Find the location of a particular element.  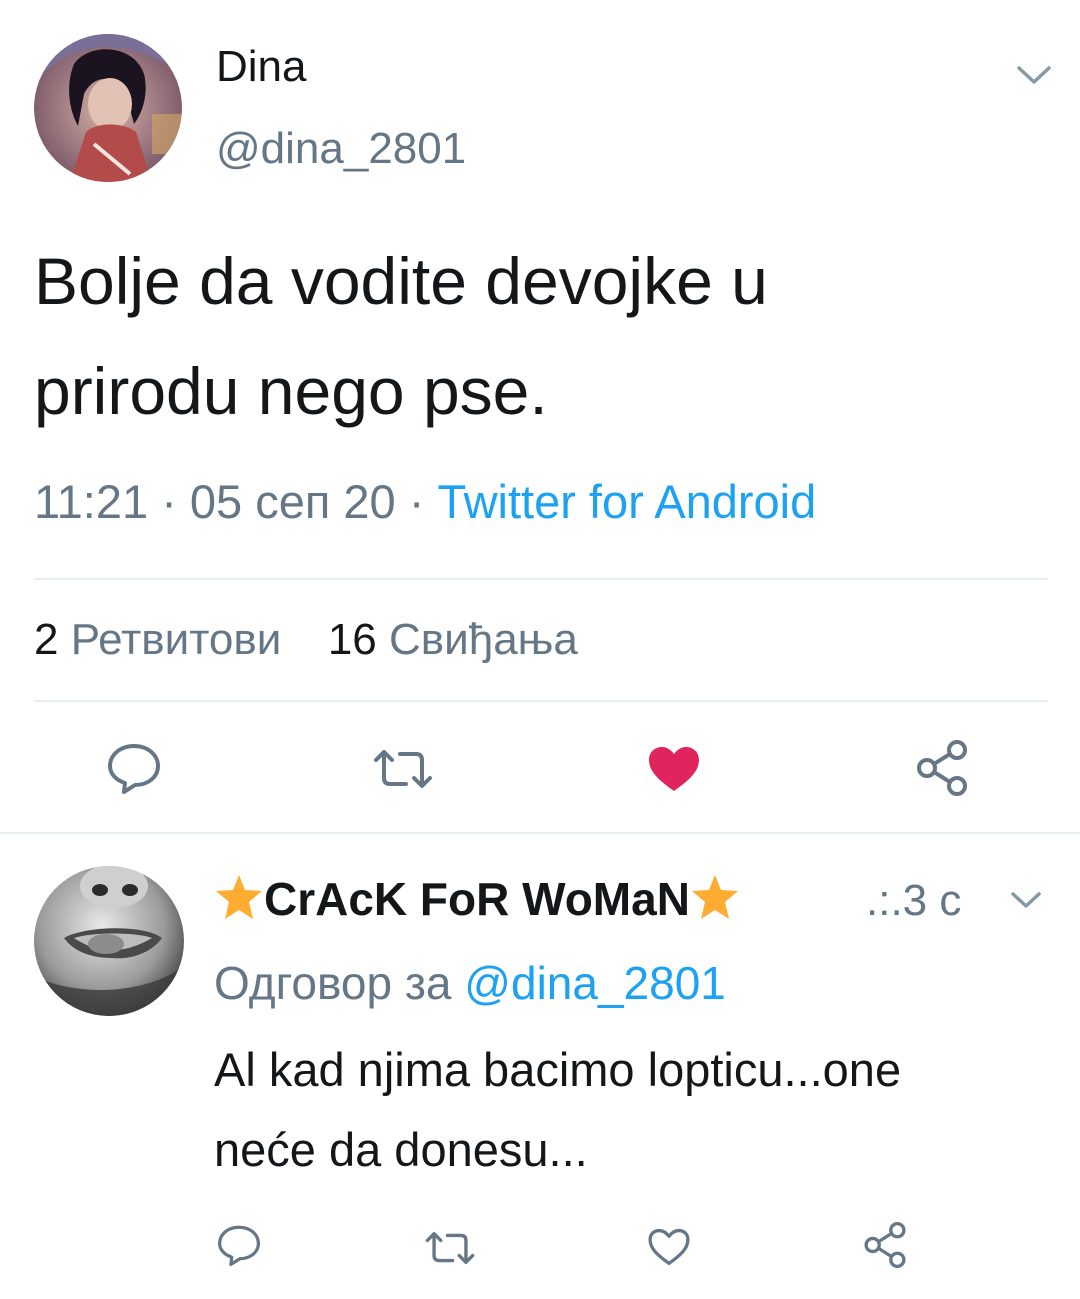

reply-time: .:.3 с is located at coordinates (914, 900).